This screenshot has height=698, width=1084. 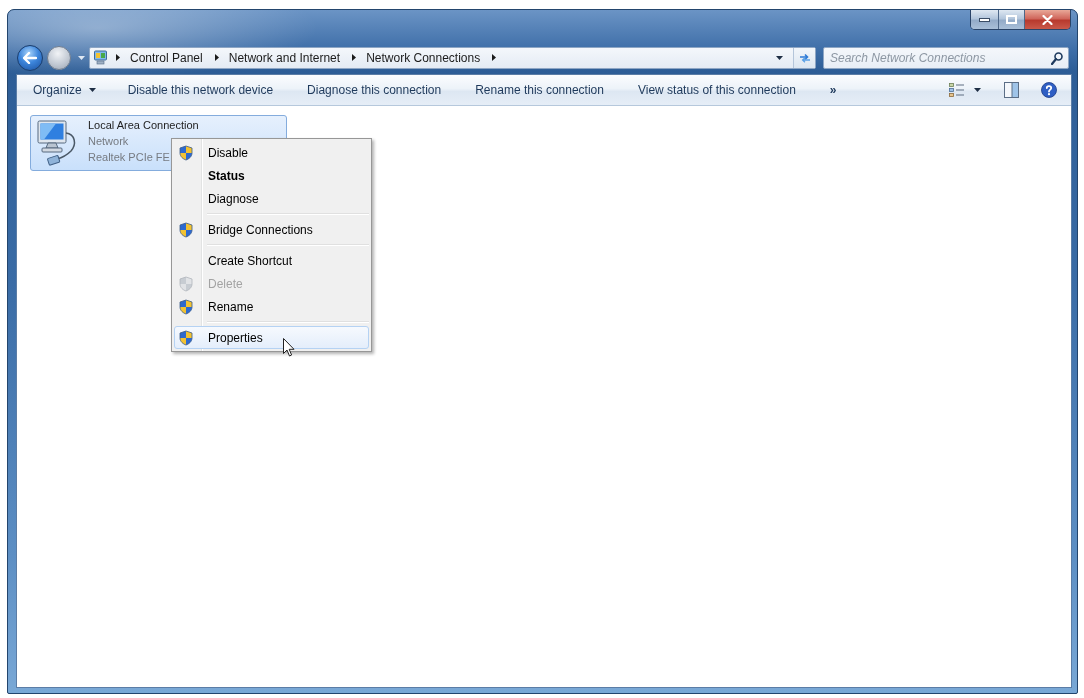 I want to click on refresh-icon, so click(x=804, y=57).